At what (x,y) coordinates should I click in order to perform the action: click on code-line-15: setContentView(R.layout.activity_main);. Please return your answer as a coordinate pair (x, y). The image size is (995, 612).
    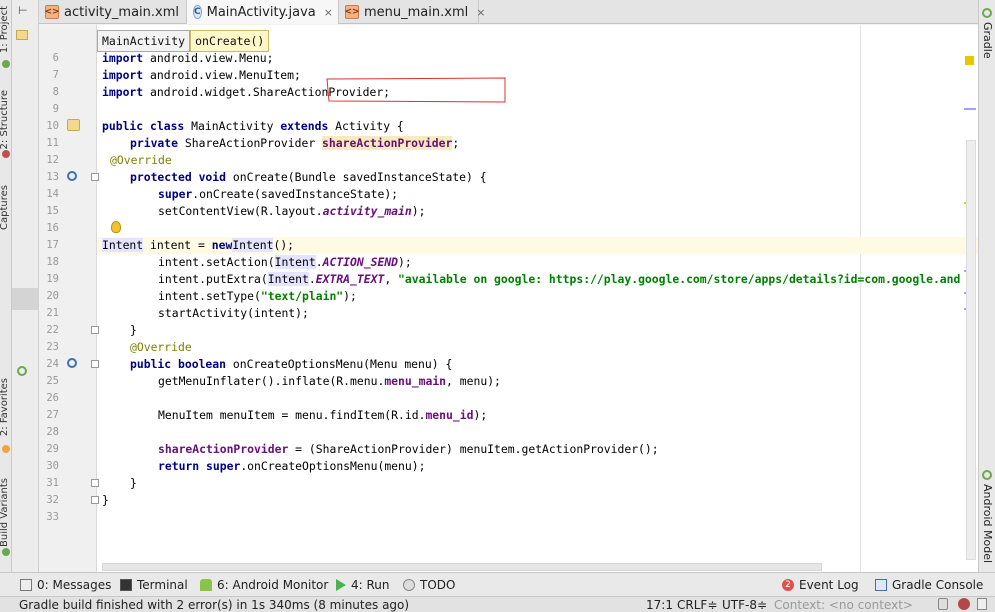
    Looking at the image, I should click on (292, 211).